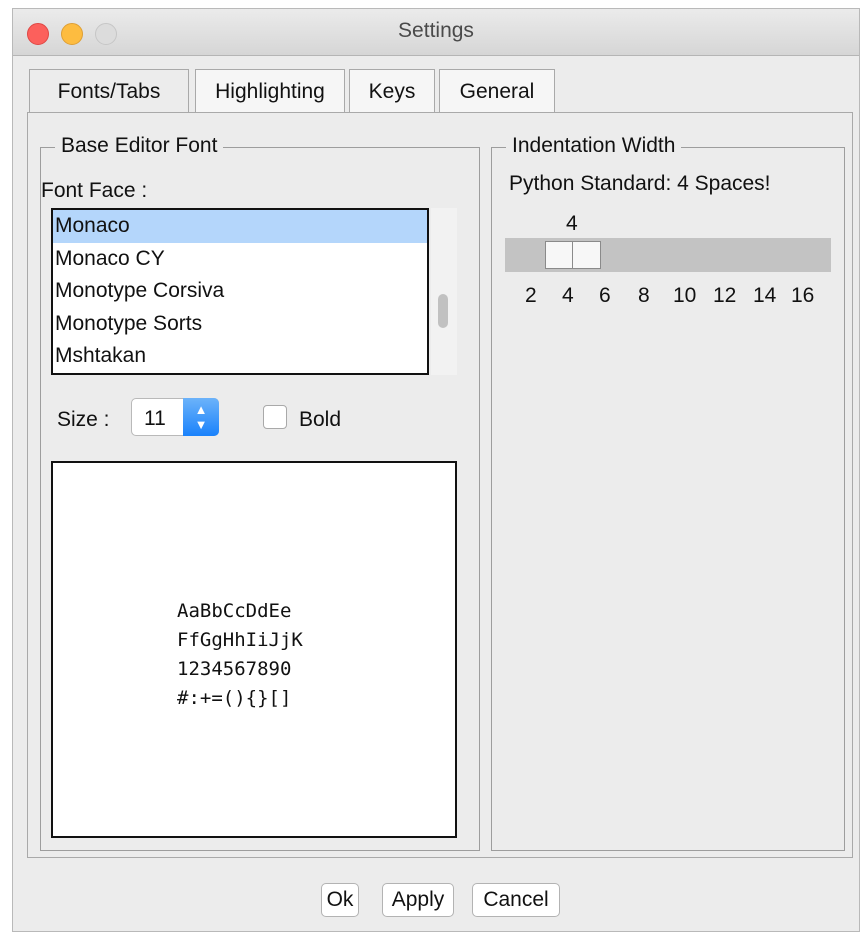 The width and height of the screenshot is (867, 935). Describe the element at coordinates (240, 259) in the screenshot. I see `font-list-item-monaco-cy: Monaco CY` at that location.